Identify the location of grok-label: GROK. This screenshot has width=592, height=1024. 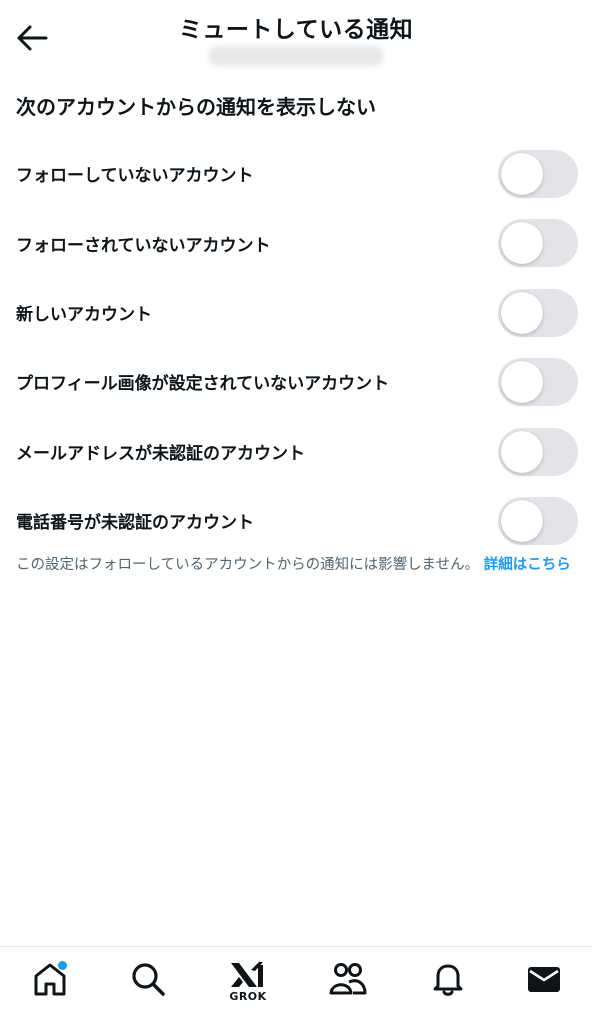
(248, 996).